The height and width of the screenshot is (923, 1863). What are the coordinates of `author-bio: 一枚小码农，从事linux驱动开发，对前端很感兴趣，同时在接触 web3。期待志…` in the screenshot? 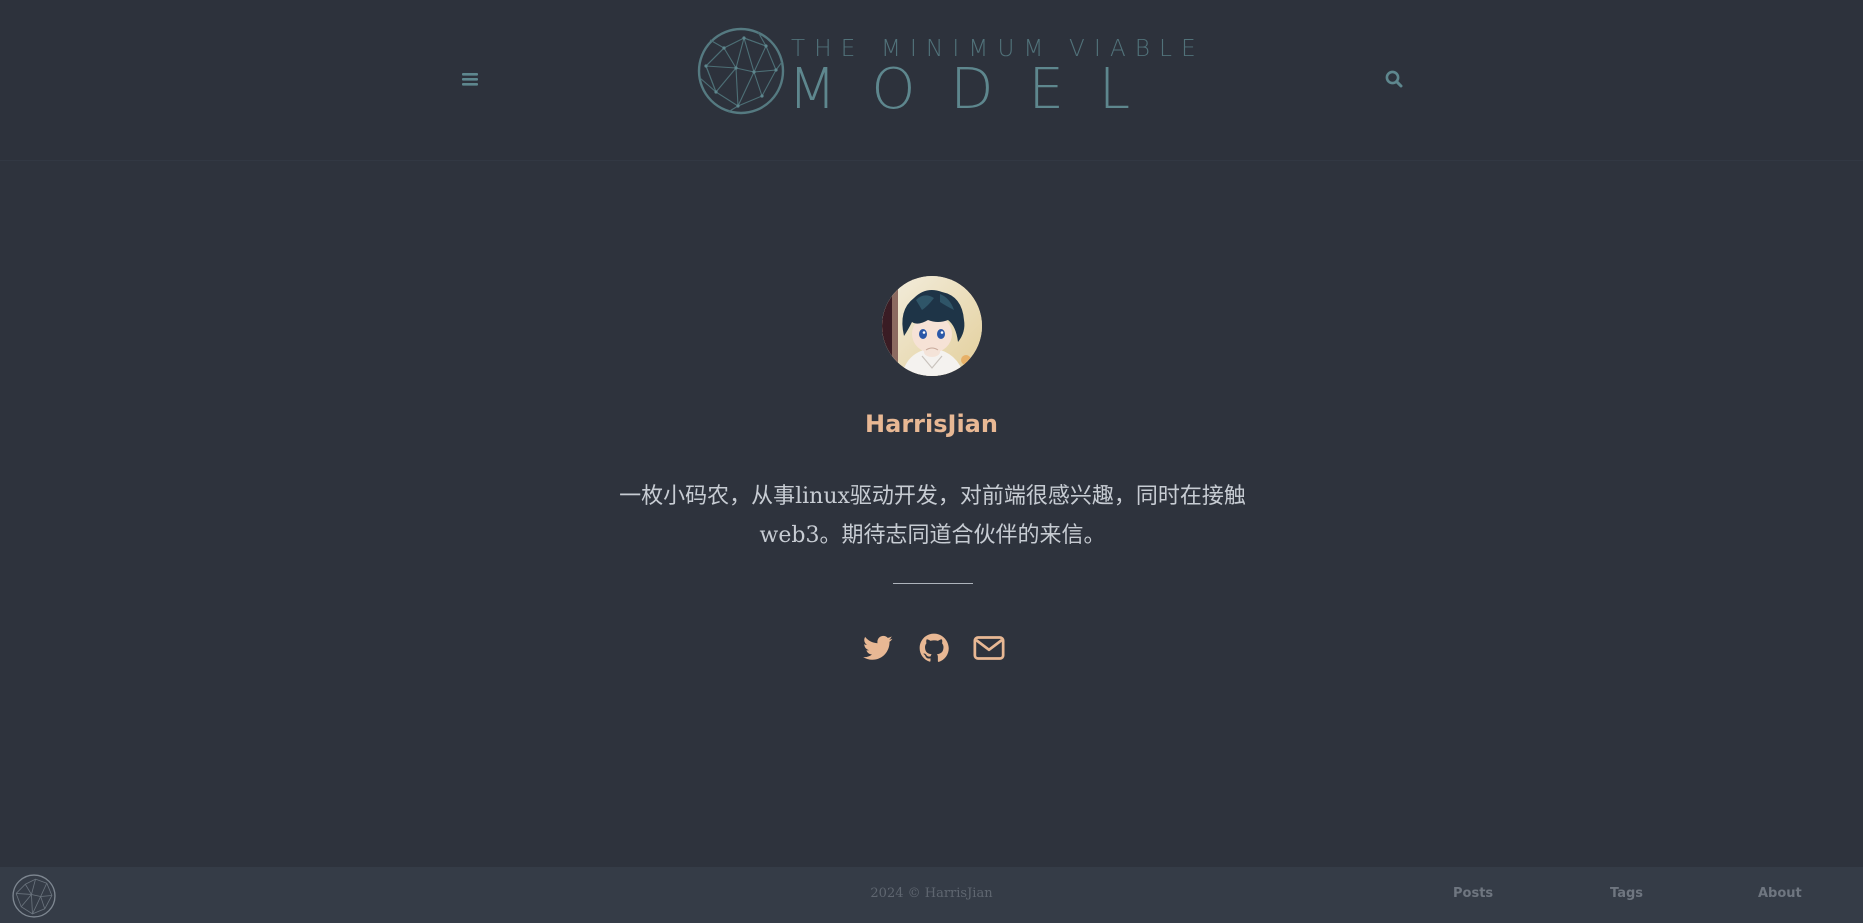 It's located at (932, 516).